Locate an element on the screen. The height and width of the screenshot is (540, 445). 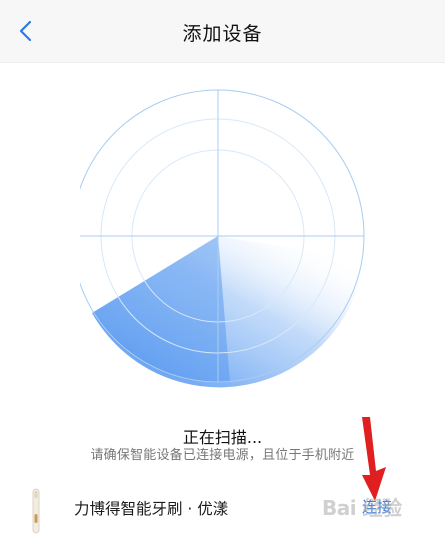
device-name: 力博得智能牙刷 · 优漾 is located at coordinates (151, 509).